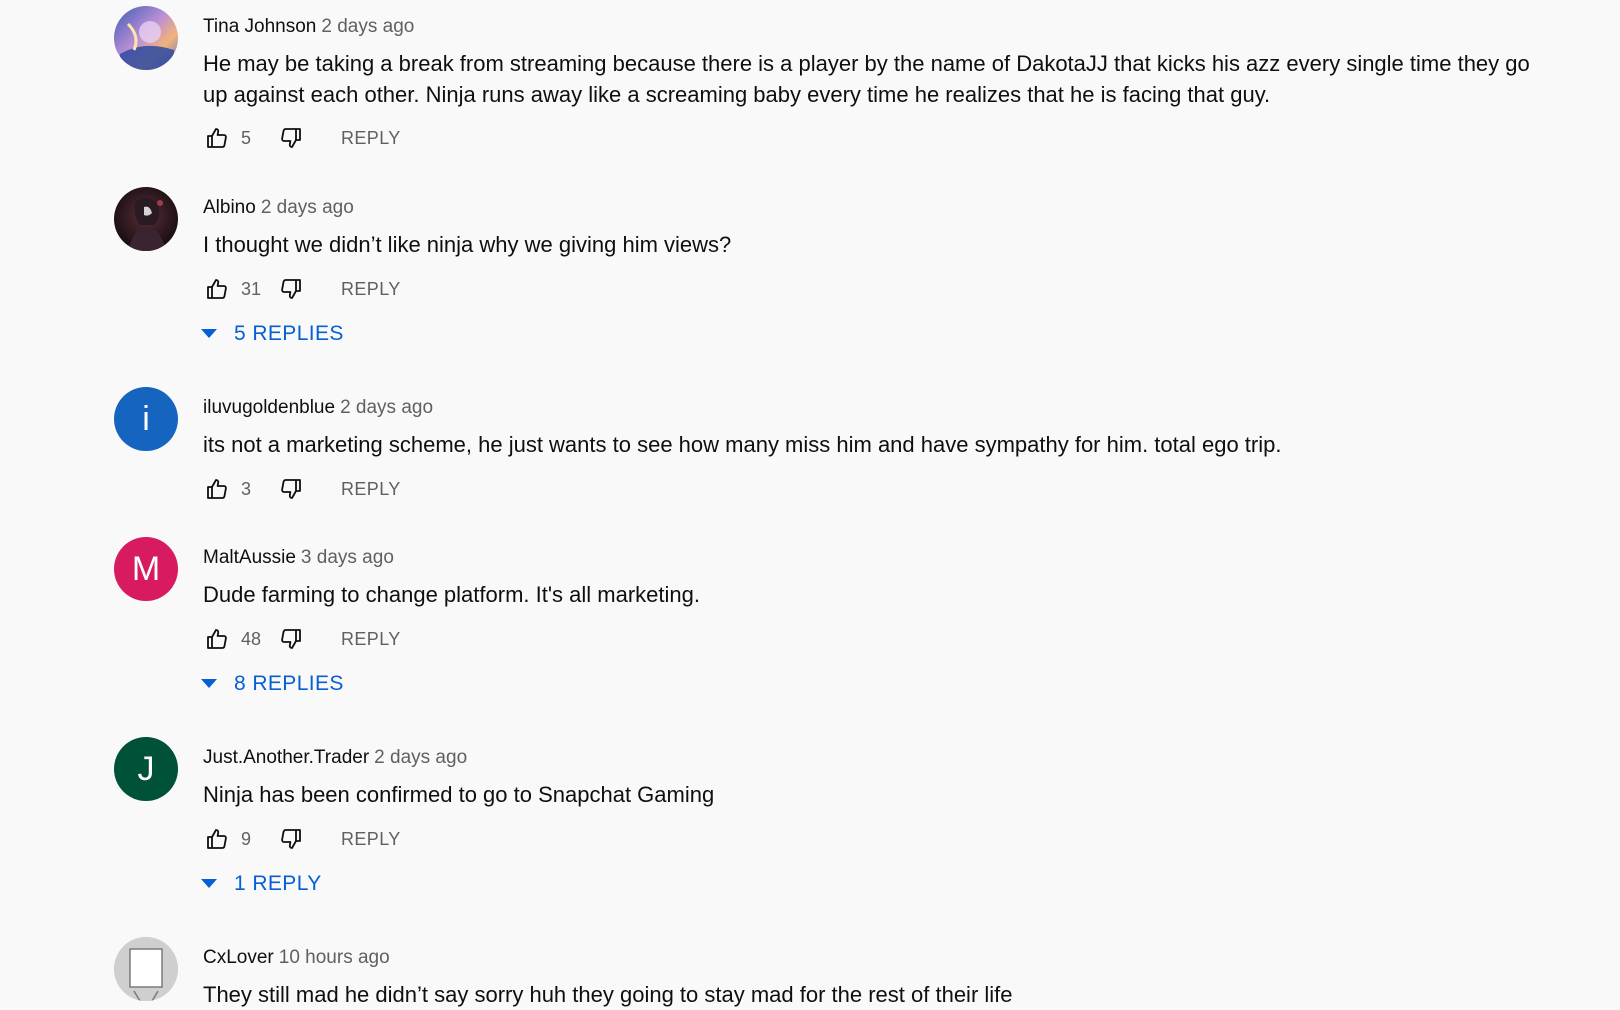  I want to click on comment-header: iluvugoldenblue 2 days ago, so click(318, 408).